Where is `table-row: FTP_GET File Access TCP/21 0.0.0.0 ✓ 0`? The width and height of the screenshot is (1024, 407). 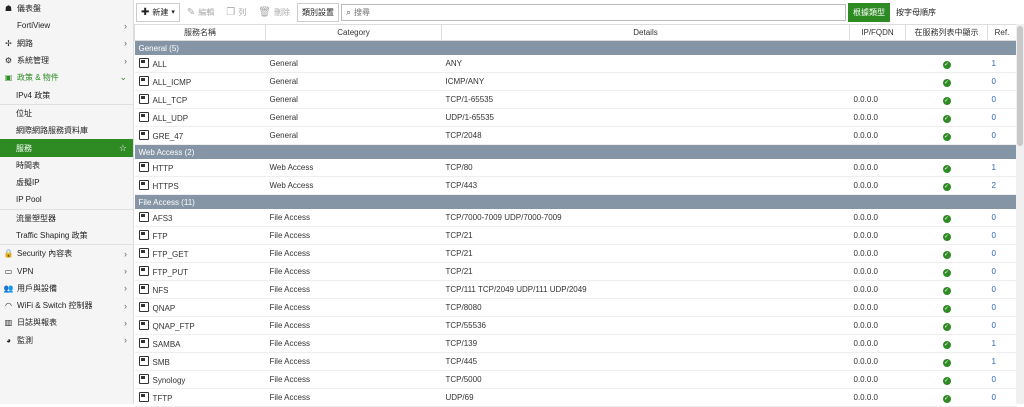 table-row: FTP_GET File Access TCP/21 0.0.0.0 ✓ 0 is located at coordinates (575, 253).